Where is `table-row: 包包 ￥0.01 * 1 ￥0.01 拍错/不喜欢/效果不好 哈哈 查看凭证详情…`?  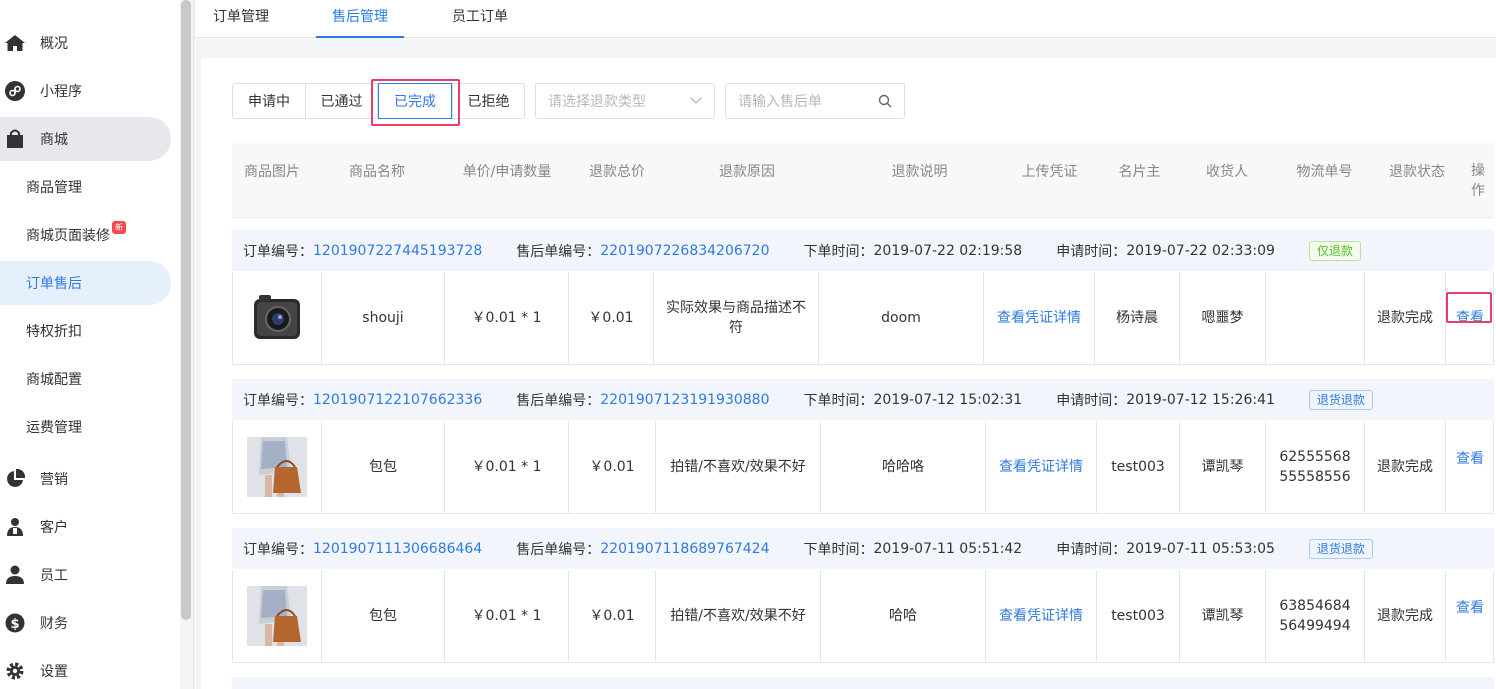 table-row: 包包 ￥0.01 * 1 ￥0.01 拍错/不喜欢/效果不好 哈哈 查看凭证详情… is located at coordinates (863, 616).